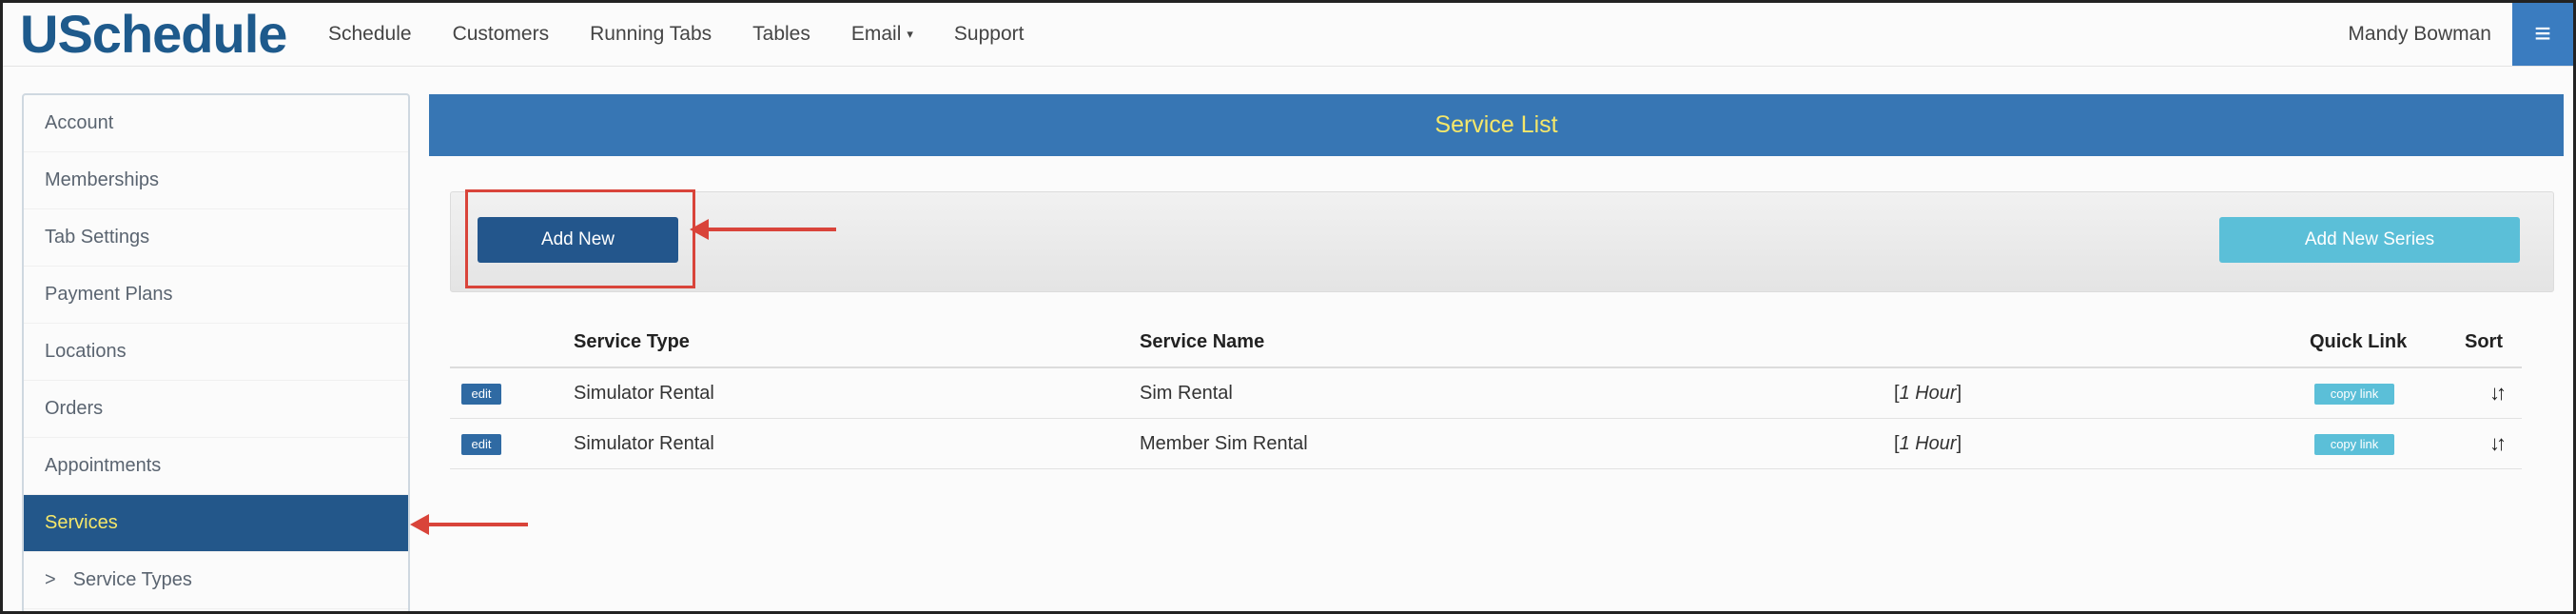 The image size is (2576, 614). What do you see at coordinates (103, 179) in the screenshot?
I see `sidebar-item-label: Memberships` at bounding box center [103, 179].